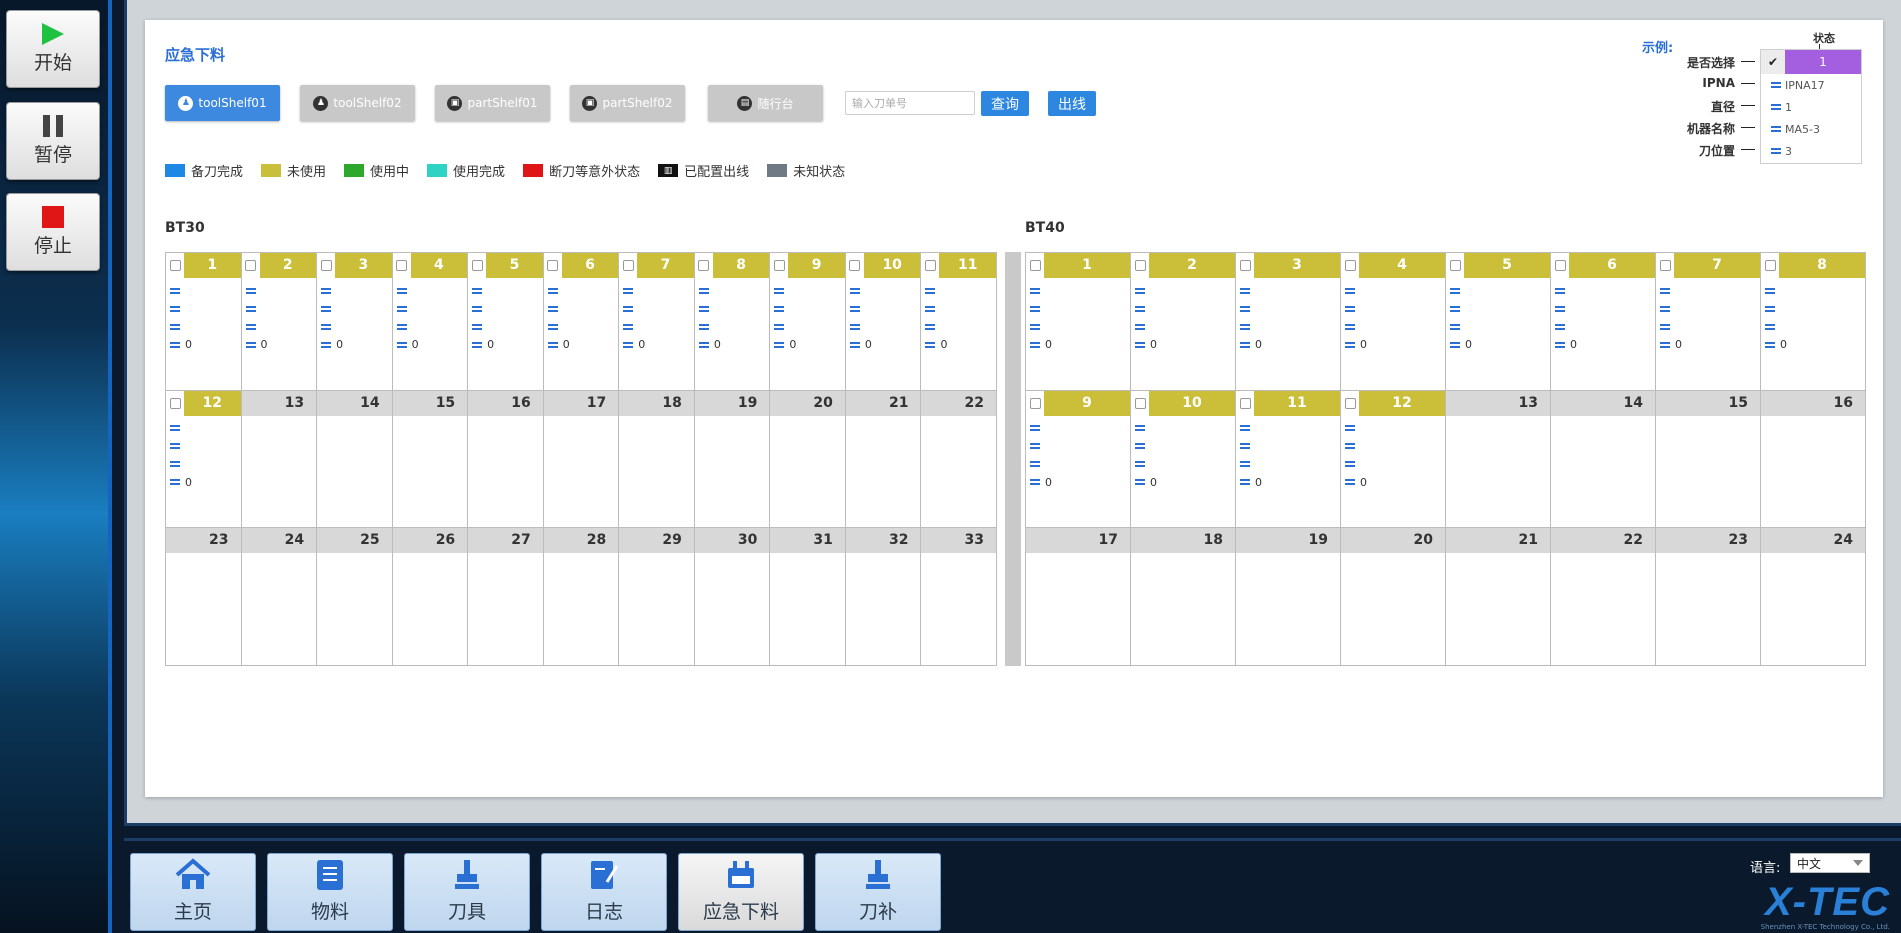 The width and height of the screenshot is (1901, 933). What do you see at coordinates (1393, 322) in the screenshot?
I see `bt40-slot: 40` at bounding box center [1393, 322].